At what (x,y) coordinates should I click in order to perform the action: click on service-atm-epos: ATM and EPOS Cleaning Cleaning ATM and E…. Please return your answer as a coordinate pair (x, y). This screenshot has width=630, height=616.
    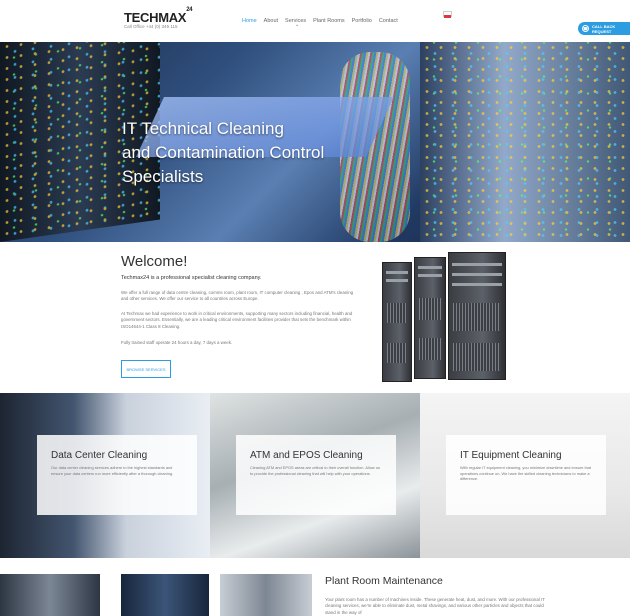
    Looking at the image, I should click on (315, 475).